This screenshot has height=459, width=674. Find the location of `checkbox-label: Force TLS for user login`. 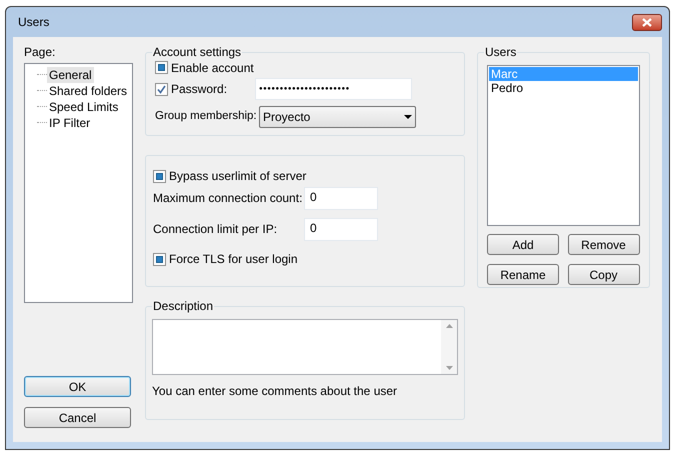

checkbox-label: Force TLS for user login is located at coordinates (233, 259).